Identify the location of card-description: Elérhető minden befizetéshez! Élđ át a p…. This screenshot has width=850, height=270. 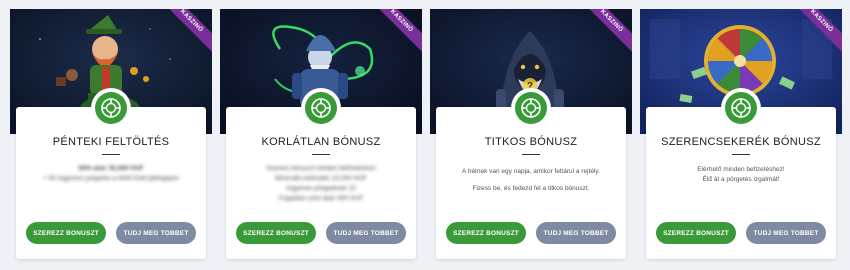
(741, 175).